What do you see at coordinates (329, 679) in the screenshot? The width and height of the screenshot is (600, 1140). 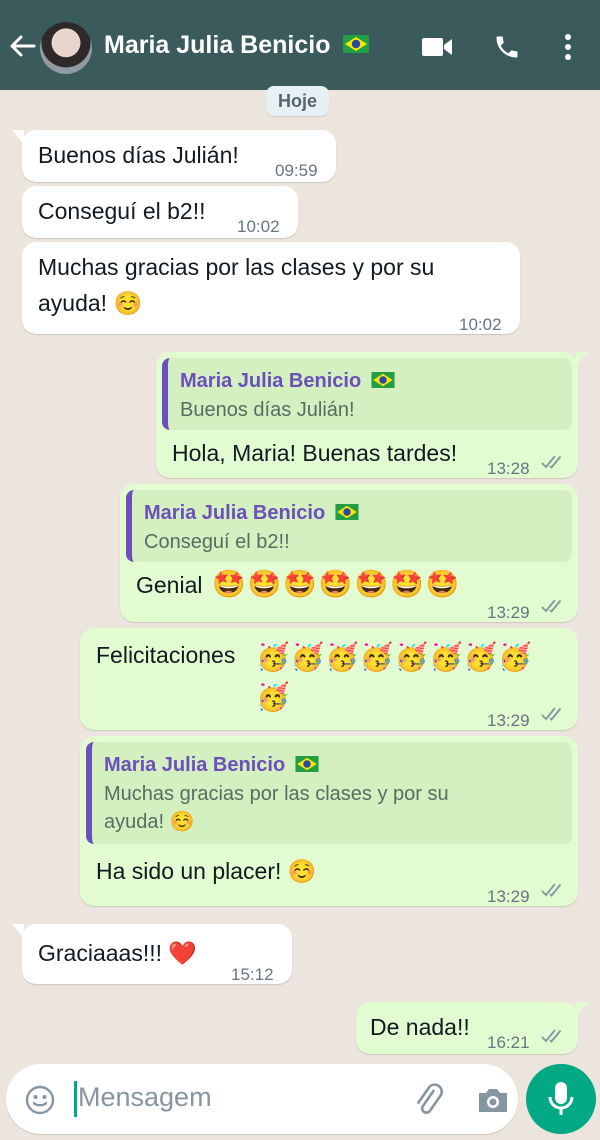 I see `message-outgoing: Felicitaciones 🥳🥳🥳🥳🥳🥳🥳🥳🥳 13:29` at bounding box center [329, 679].